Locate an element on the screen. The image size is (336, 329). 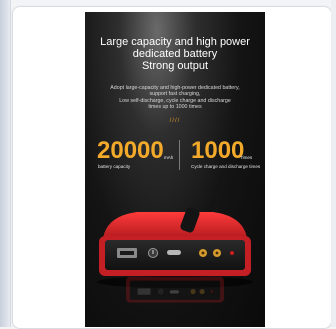
decorative-slash-mark: //// is located at coordinates (175, 121).